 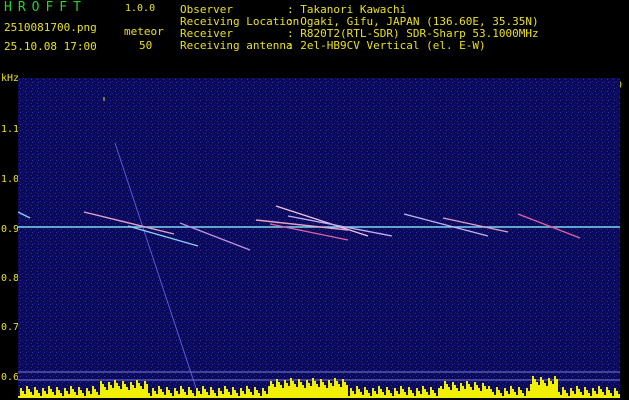 I want to click on y-tick-1-1: 1.1, so click(x=10, y=129).